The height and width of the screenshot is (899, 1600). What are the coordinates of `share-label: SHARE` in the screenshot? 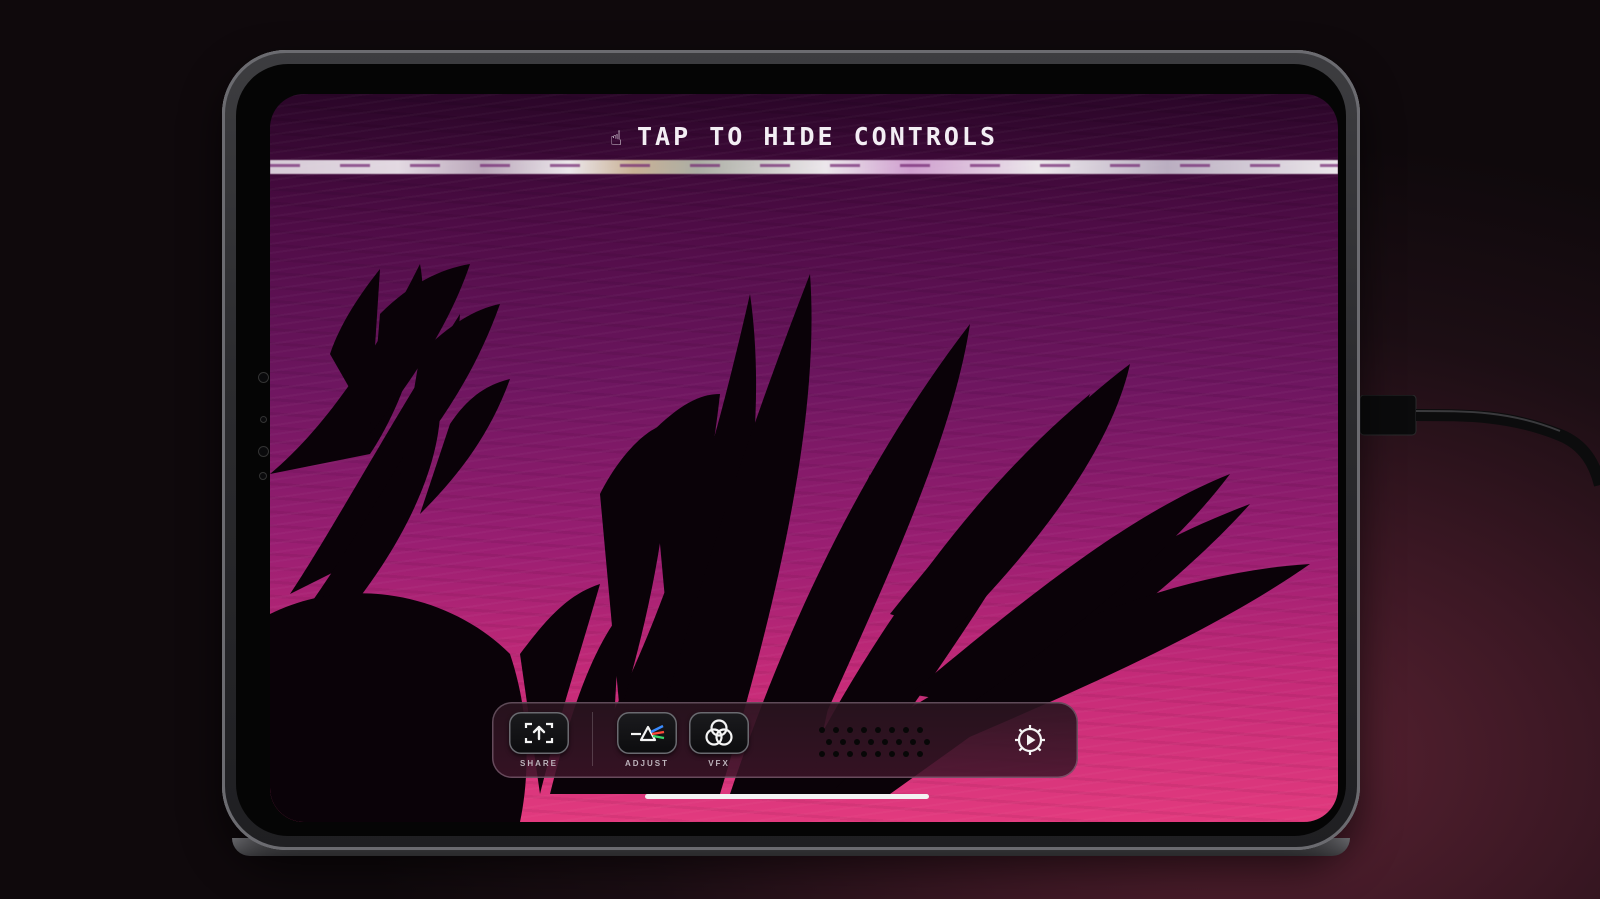 It's located at (538, 763).